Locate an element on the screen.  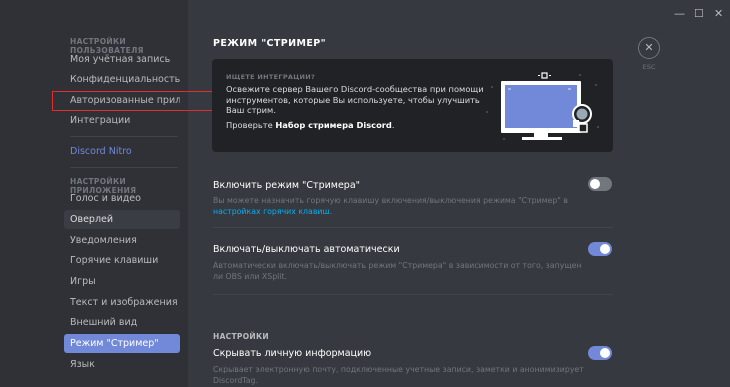
streamer-mode-toggle is located at coordinates (600, 184).